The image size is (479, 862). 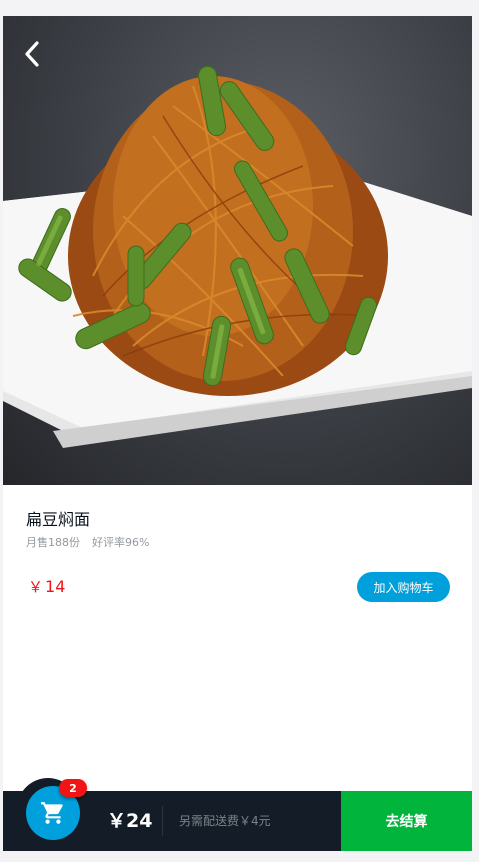 What do you see at coordinates (73, 788) in the screenshot?
I see `cart-count-badge: 2` at bounding box center [73, 788].